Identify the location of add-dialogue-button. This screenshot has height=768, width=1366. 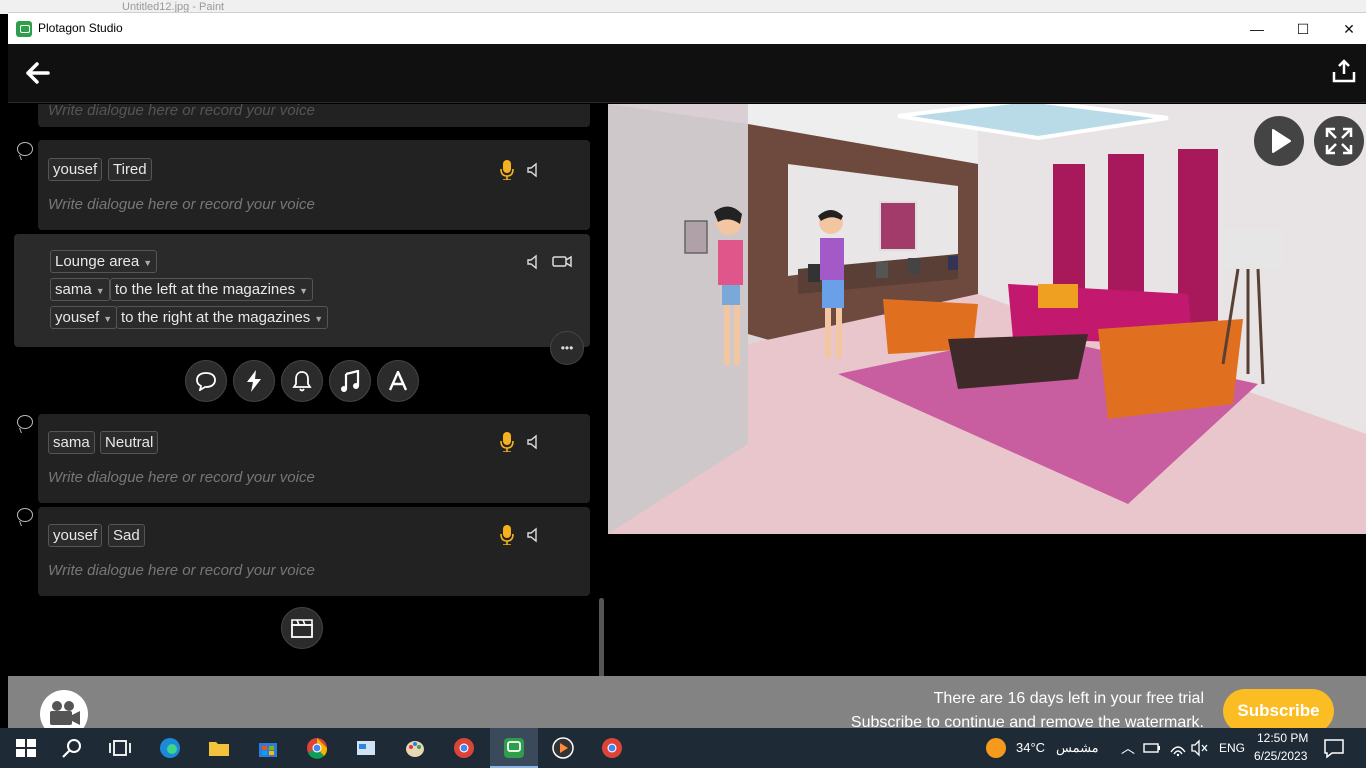
(206, 381).